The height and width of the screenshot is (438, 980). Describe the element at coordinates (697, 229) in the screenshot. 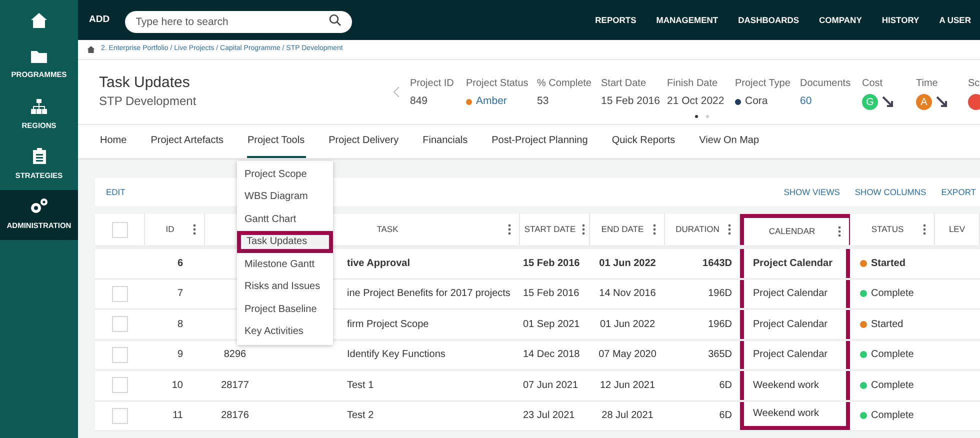

I see `header-label: DURATION` at that location.